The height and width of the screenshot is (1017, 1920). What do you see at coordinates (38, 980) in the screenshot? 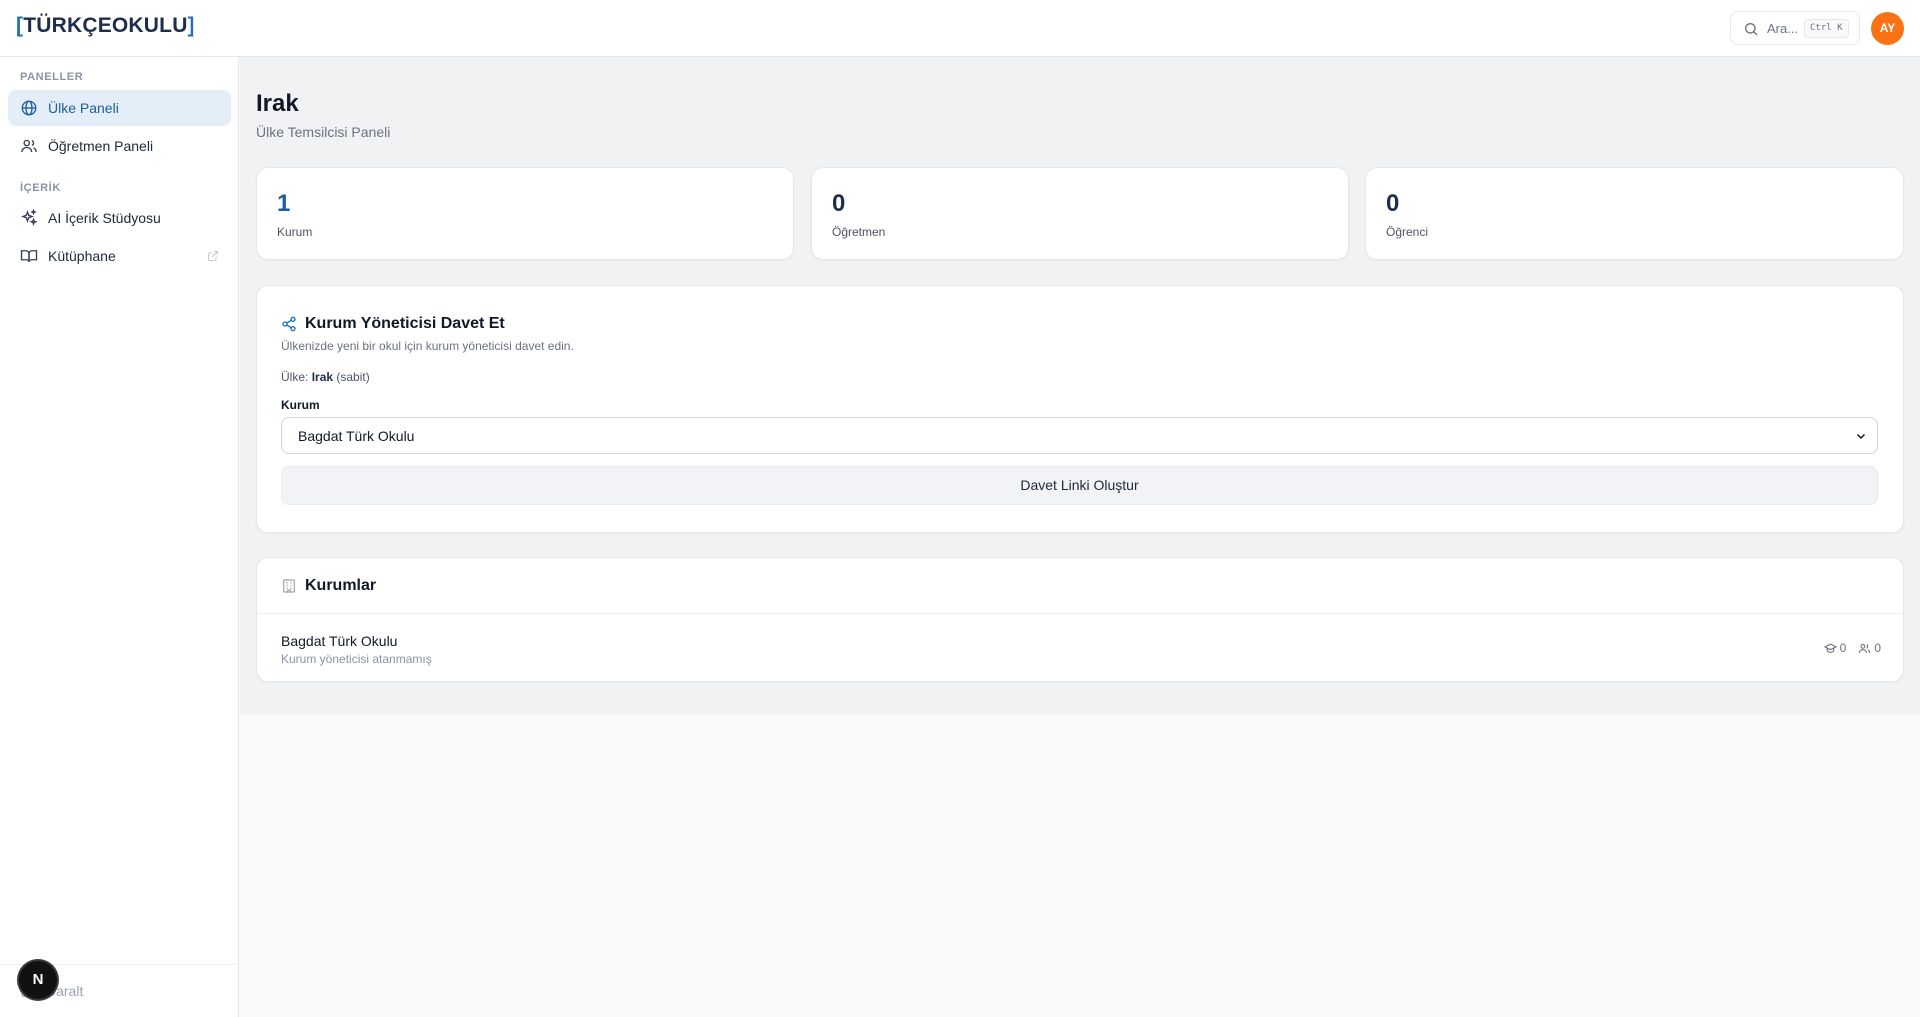
I see `dev-tools-badge: N` at bounding box center [38, 980].